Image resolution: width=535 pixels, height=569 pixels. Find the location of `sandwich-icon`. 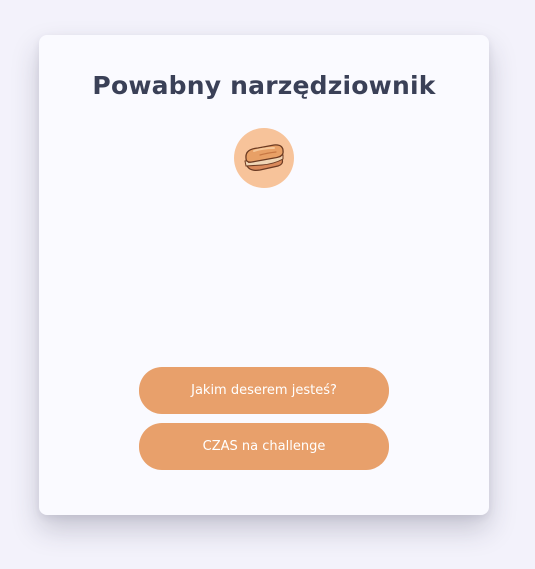

sandwich-icon is located at coordinates (264, 157).